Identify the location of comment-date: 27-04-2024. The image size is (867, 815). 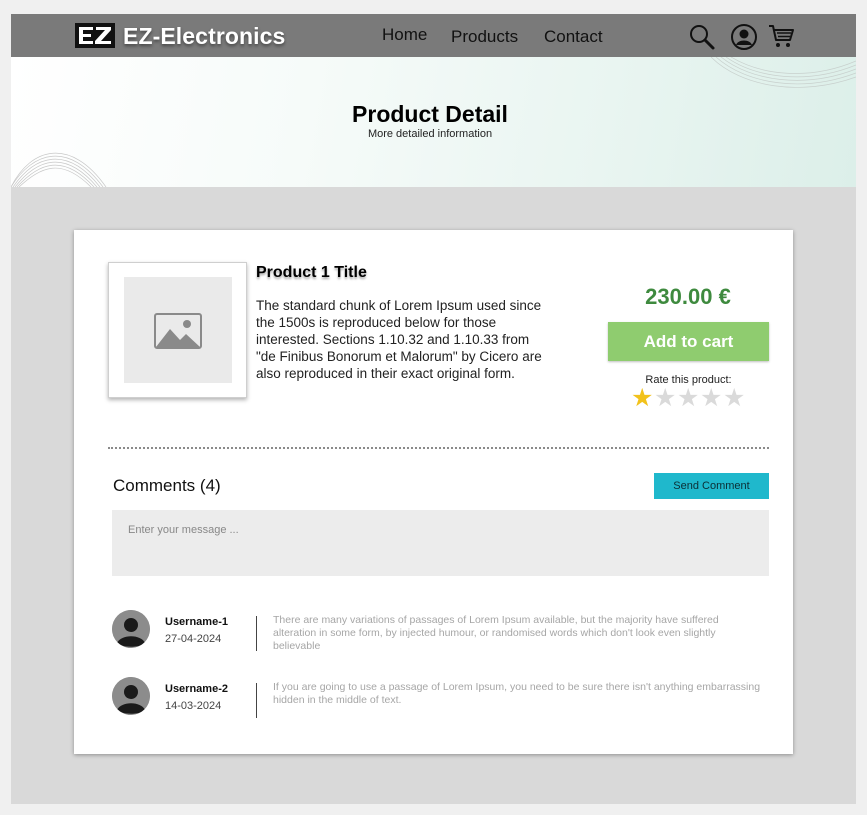
(193, 639).